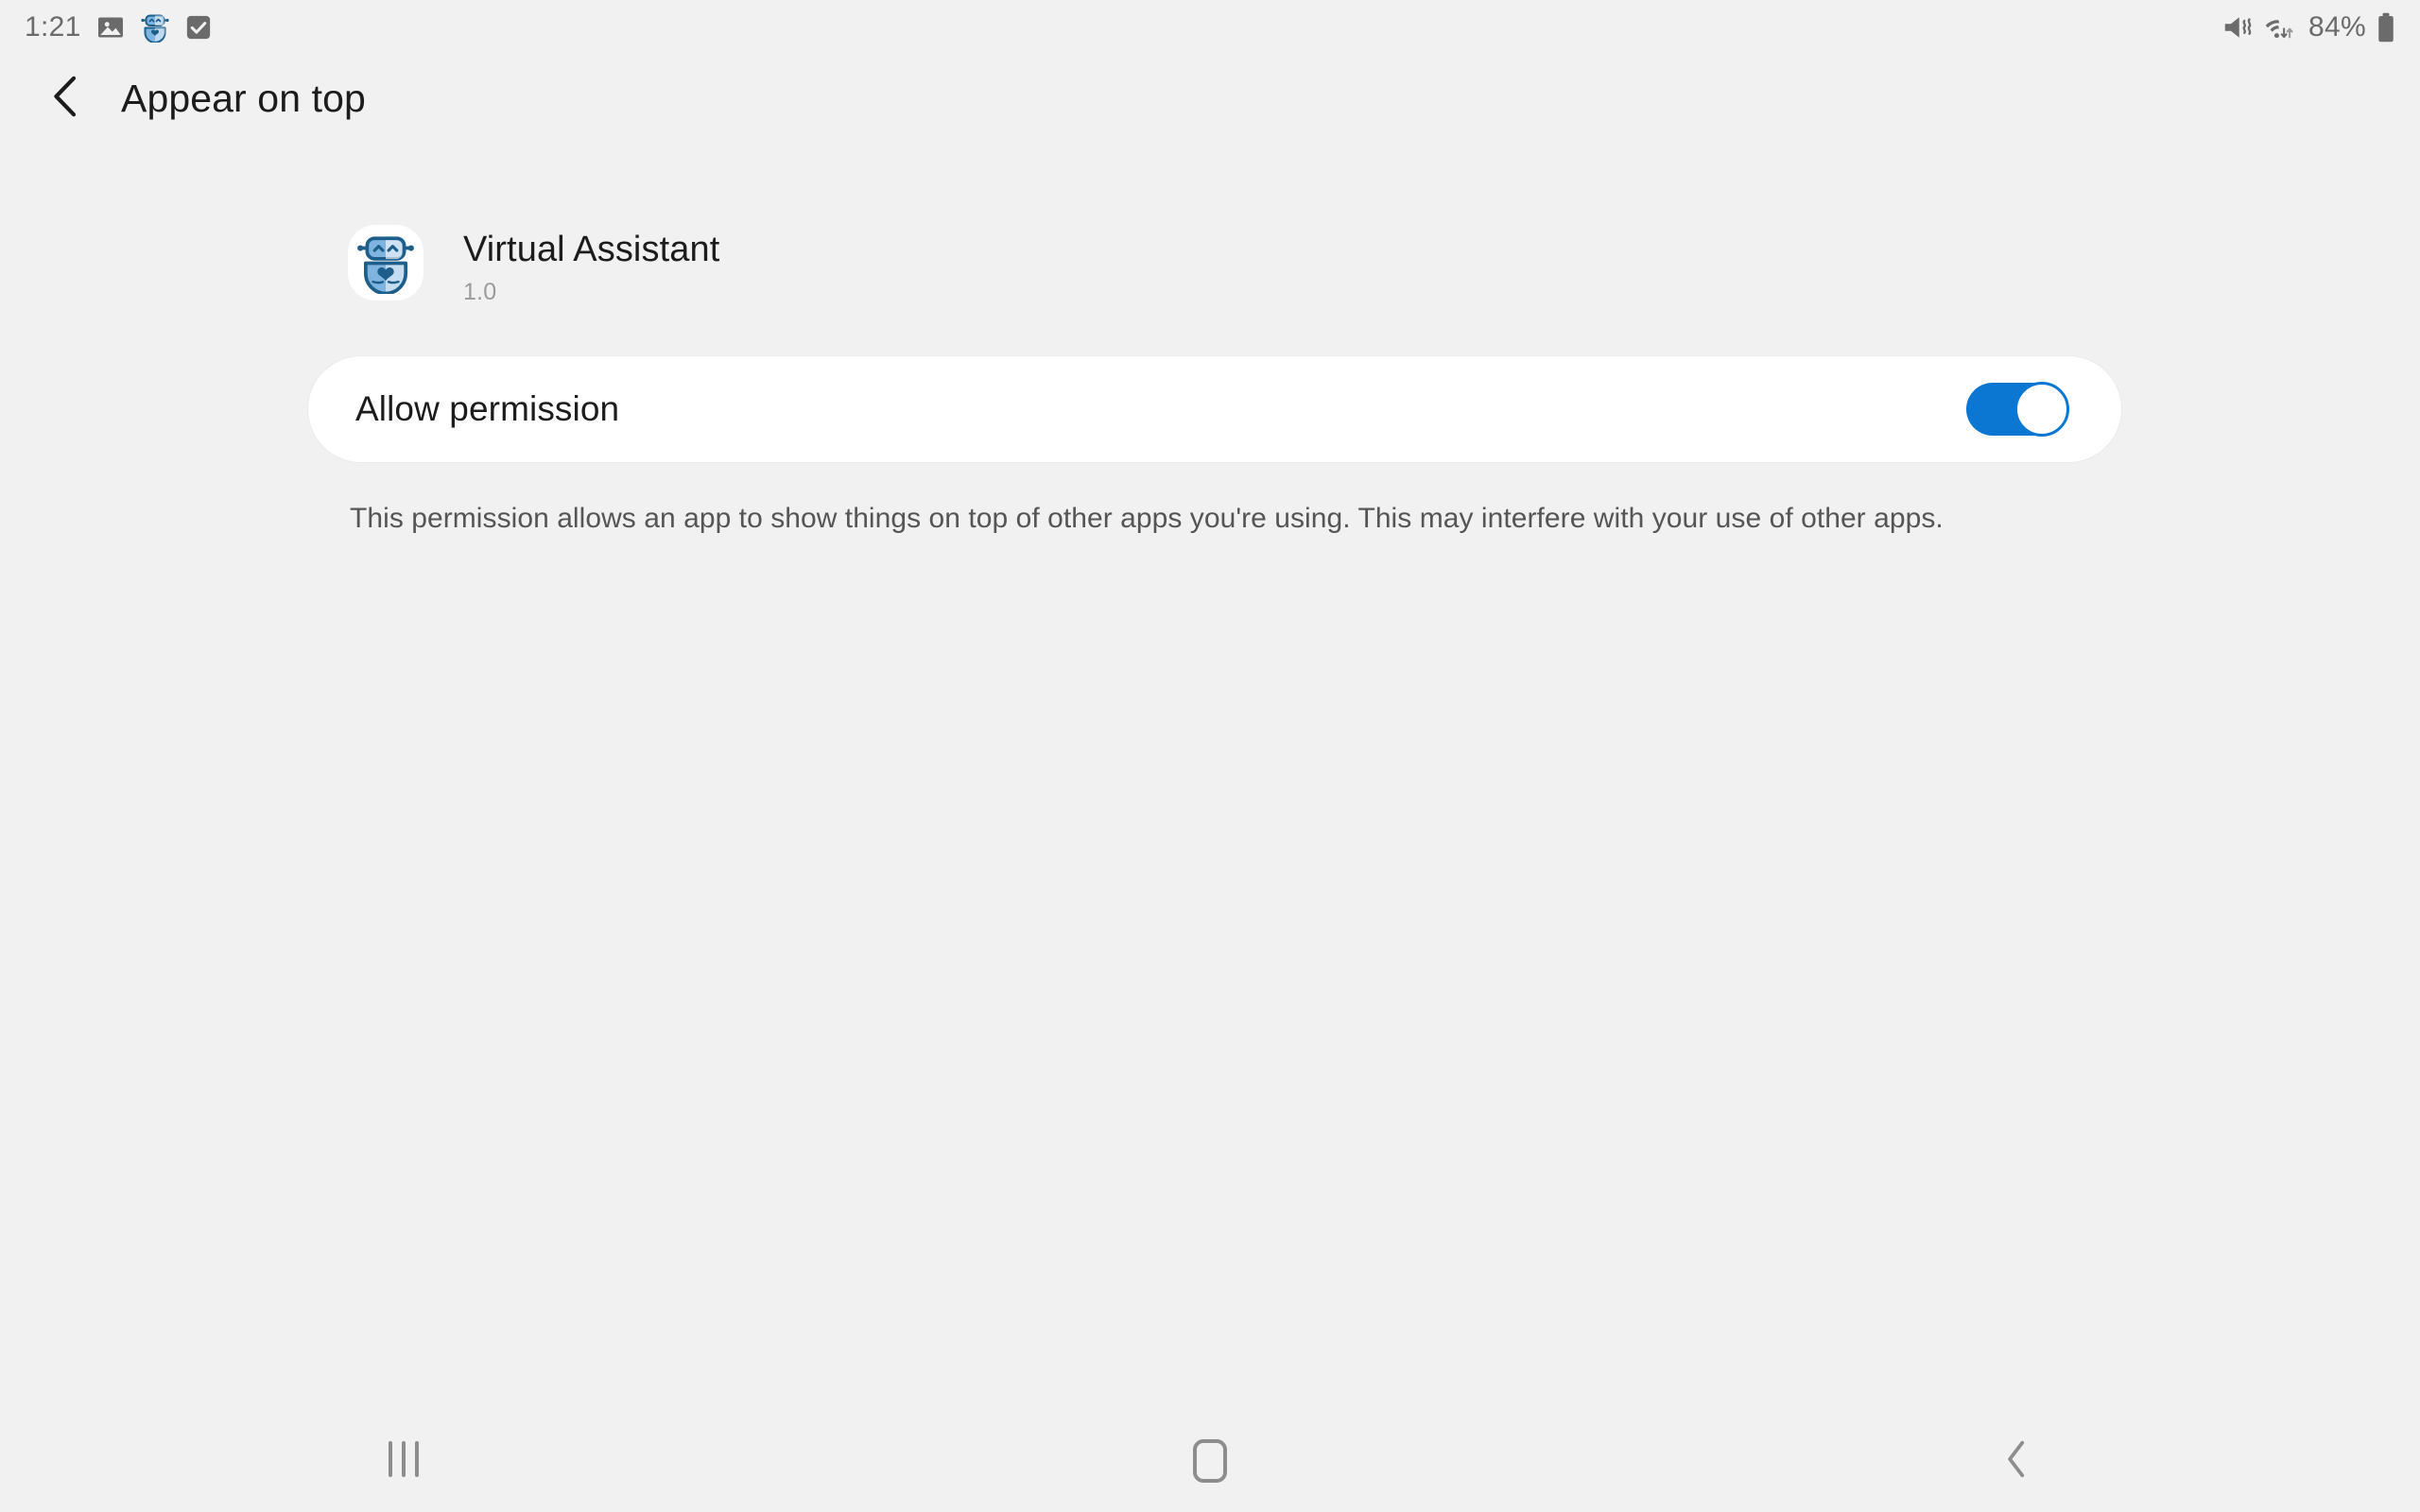  Describe the element at coordinates (111, 27) in the screenshot. I see `gallery-image-icon` at that location.